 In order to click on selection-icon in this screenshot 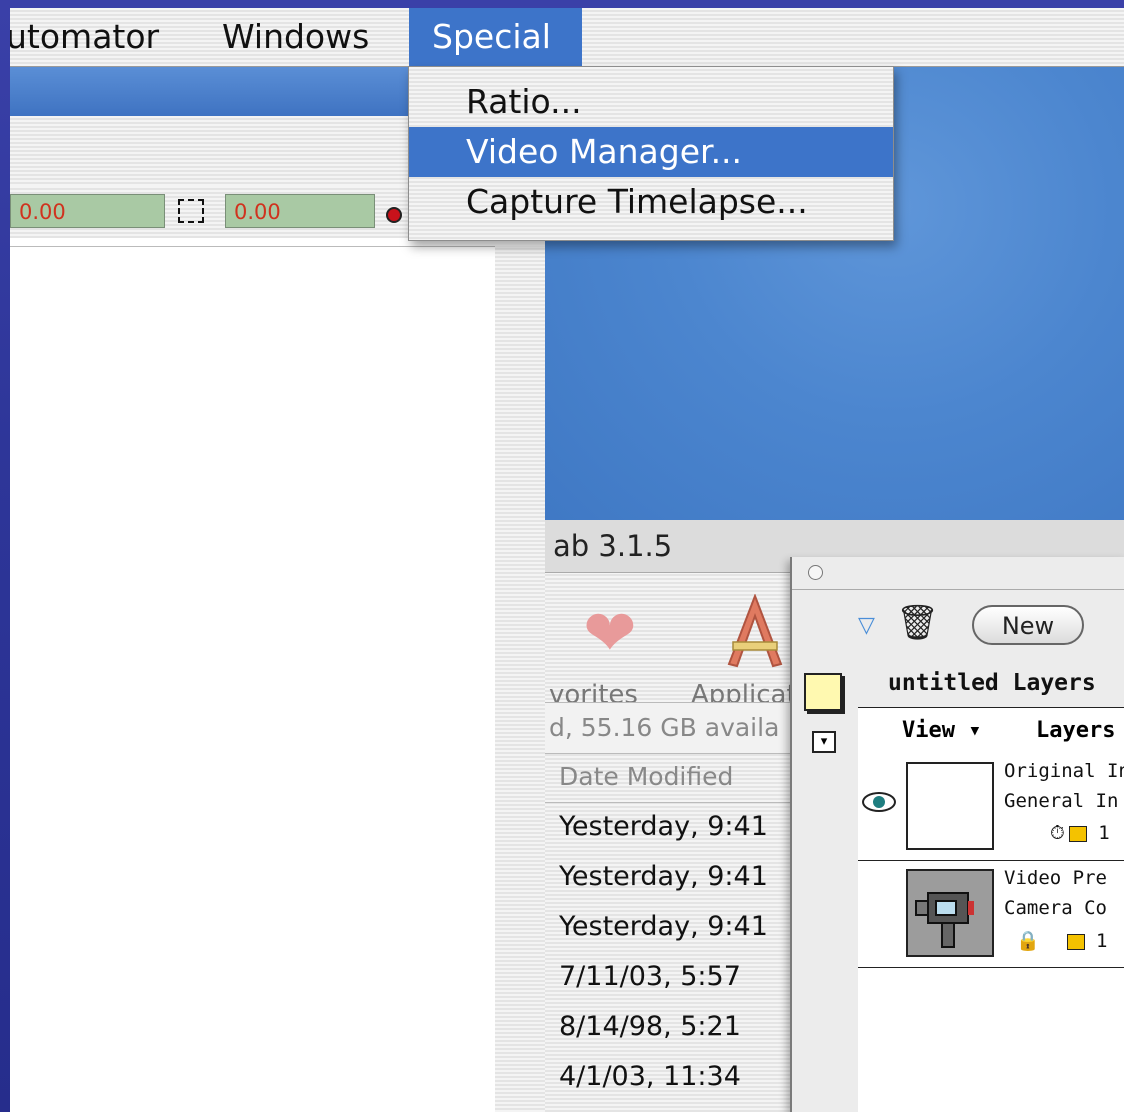, I will do `click(191, 211)`.